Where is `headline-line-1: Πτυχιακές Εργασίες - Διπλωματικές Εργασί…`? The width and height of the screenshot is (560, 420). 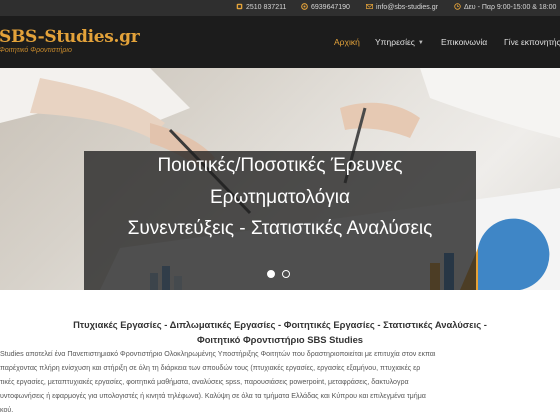
headline-line-1: Πτυχιακές Εργασίες - Διπλωματικές Εργασί… is located at coordinates (280, 324).